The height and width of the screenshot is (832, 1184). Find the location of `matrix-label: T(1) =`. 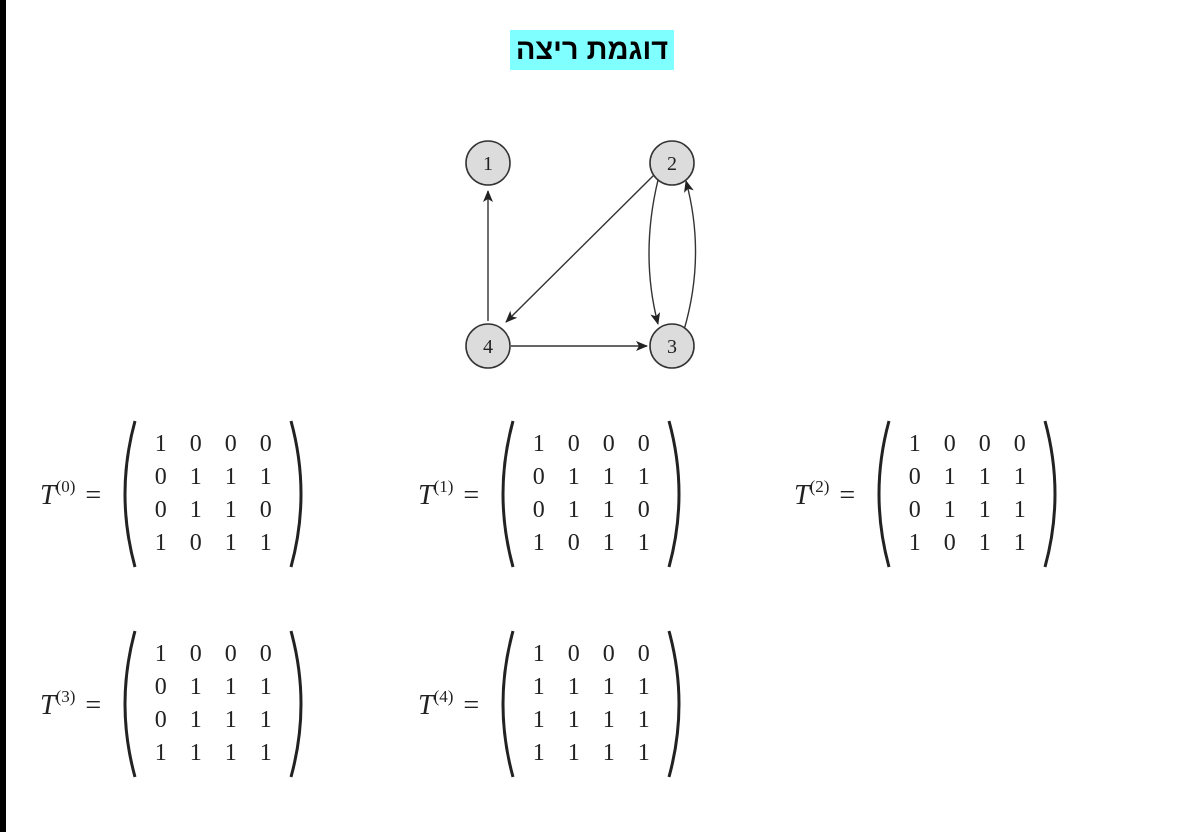

matrix-label: T(1) = is located at coordinates (449, 493).